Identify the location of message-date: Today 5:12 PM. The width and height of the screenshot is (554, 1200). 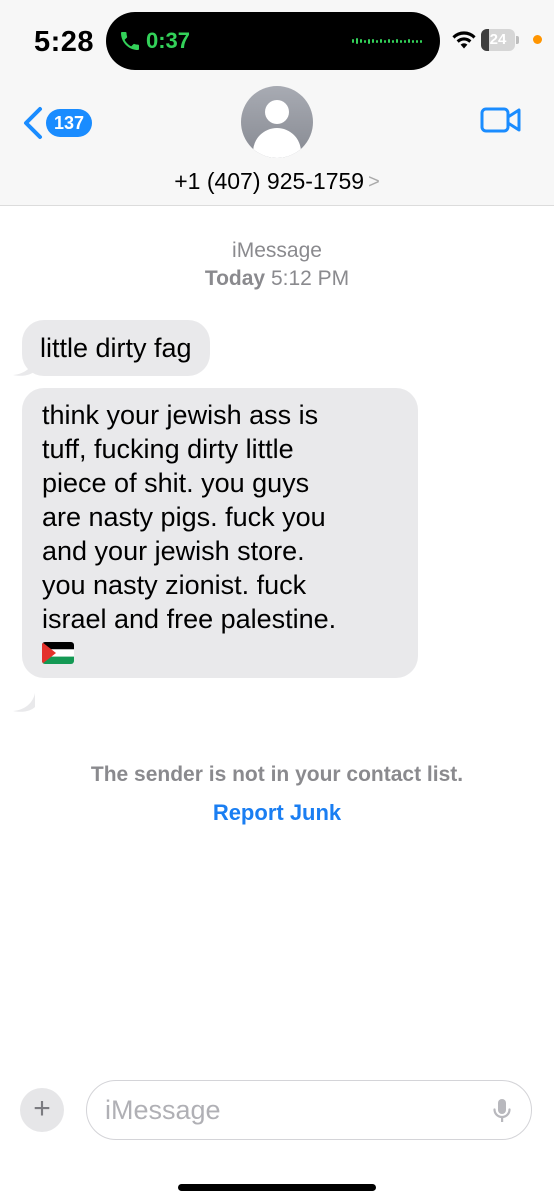
(277, 279).